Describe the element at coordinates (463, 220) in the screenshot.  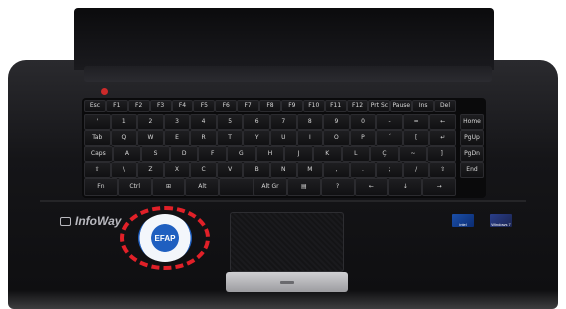
I see `intel-sticker: intel` at that location.